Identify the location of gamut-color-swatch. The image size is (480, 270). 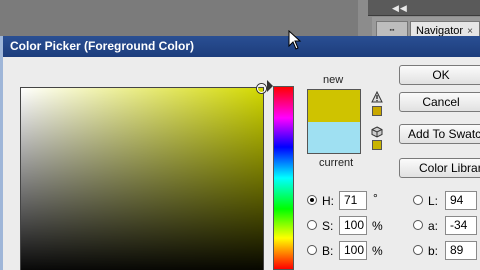
(377, 111).